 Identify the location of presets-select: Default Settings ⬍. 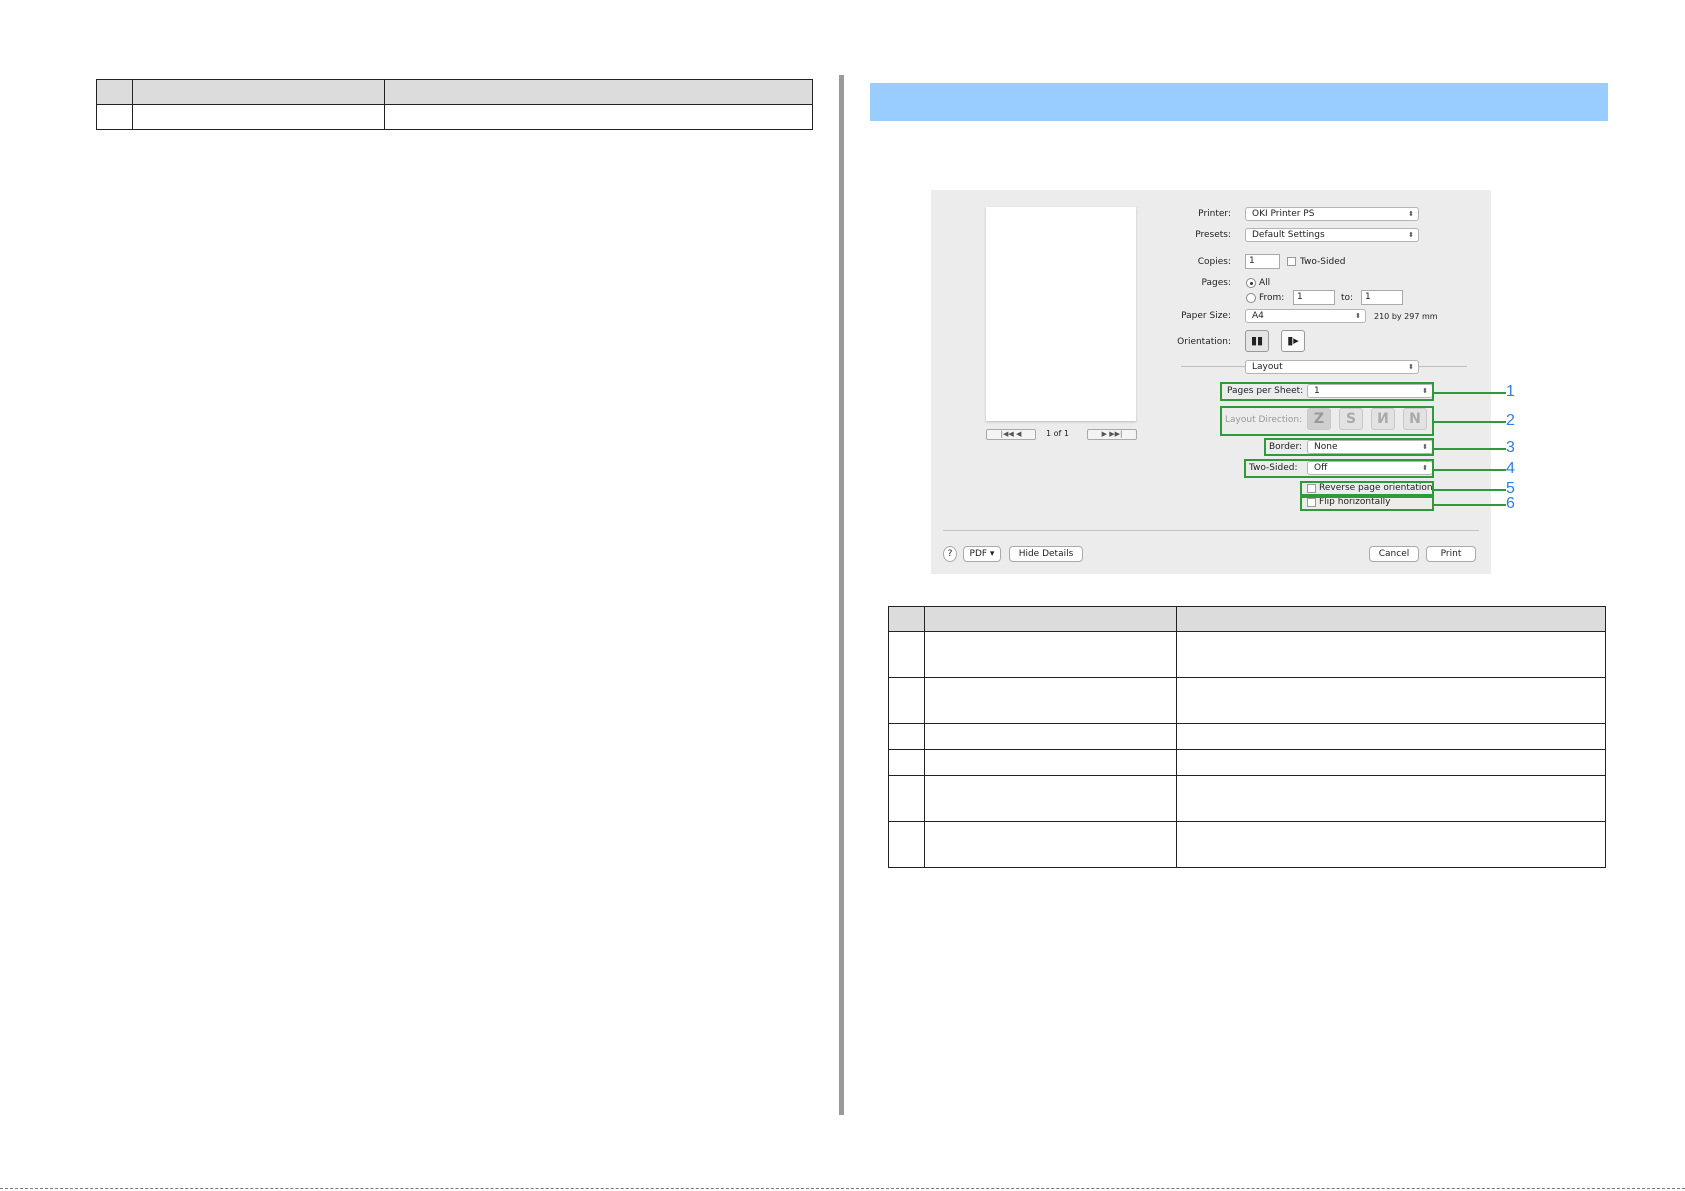
(1332, 235).